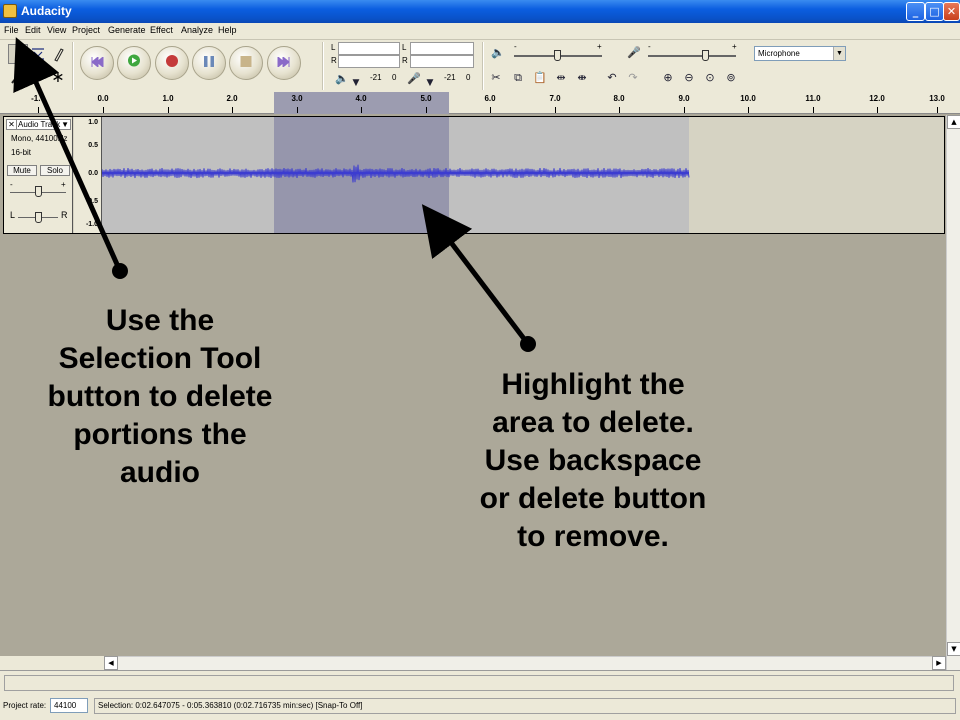 The image size is (960, 720). I want to click on recording-volume-slider, so click(705, 55).